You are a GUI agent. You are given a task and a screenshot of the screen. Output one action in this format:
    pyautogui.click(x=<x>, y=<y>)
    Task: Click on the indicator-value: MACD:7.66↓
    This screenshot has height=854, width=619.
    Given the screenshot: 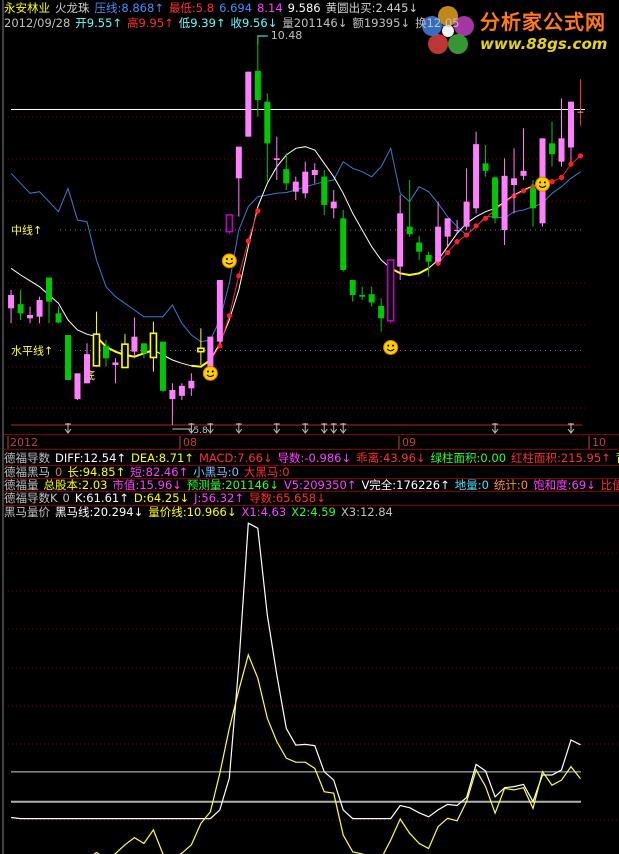 What is the action you would take?
    pyautogui.click(x=235, y=458)
    